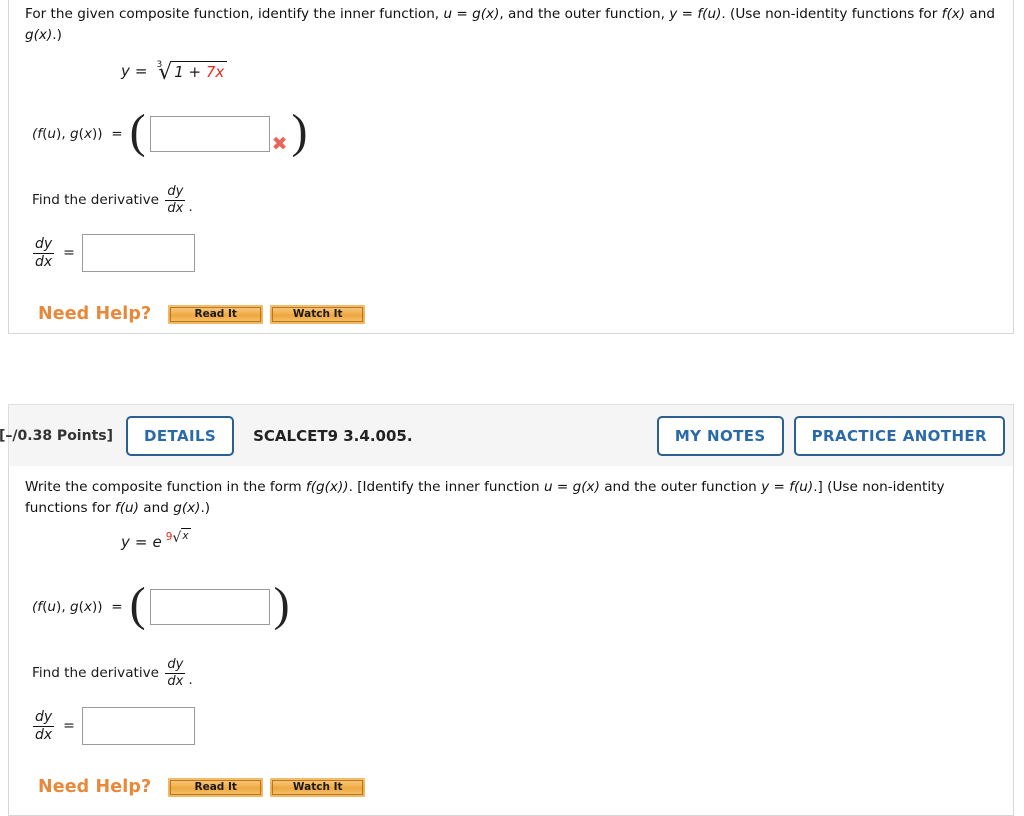 Image resolution: width=1024 pixels, height=816 pixels. I want to click on read-it-button-2: Read It, so click(216, 787).